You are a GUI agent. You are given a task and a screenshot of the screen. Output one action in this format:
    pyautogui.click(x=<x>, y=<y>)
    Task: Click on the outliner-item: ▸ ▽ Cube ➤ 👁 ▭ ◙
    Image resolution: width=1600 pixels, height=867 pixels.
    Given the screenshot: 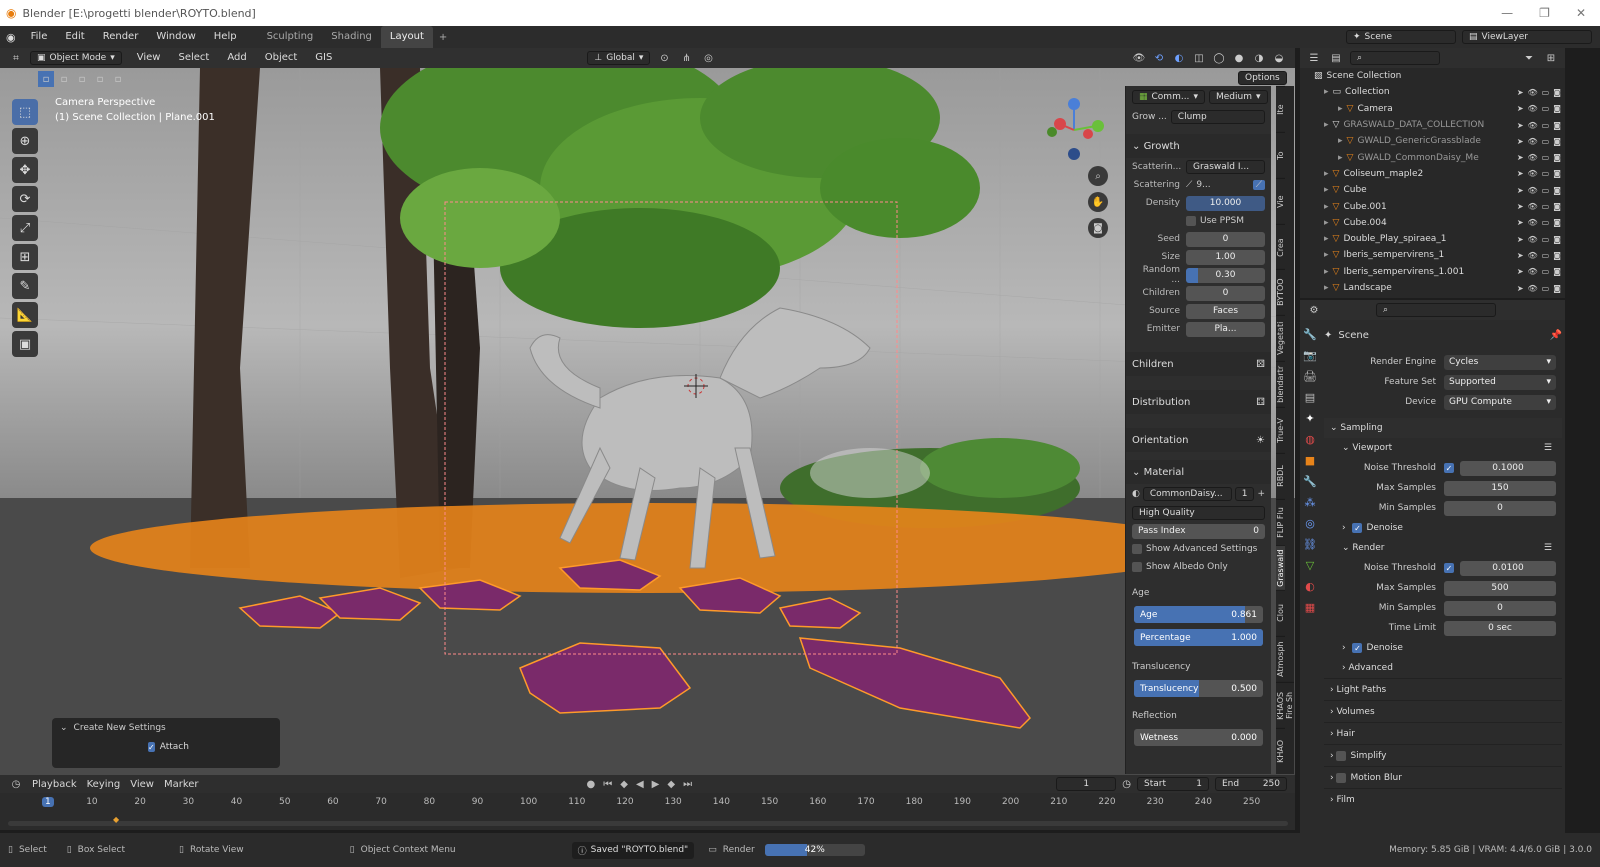 What is the action you would take?
    pyautogui.click(x=1432, y=190)
    